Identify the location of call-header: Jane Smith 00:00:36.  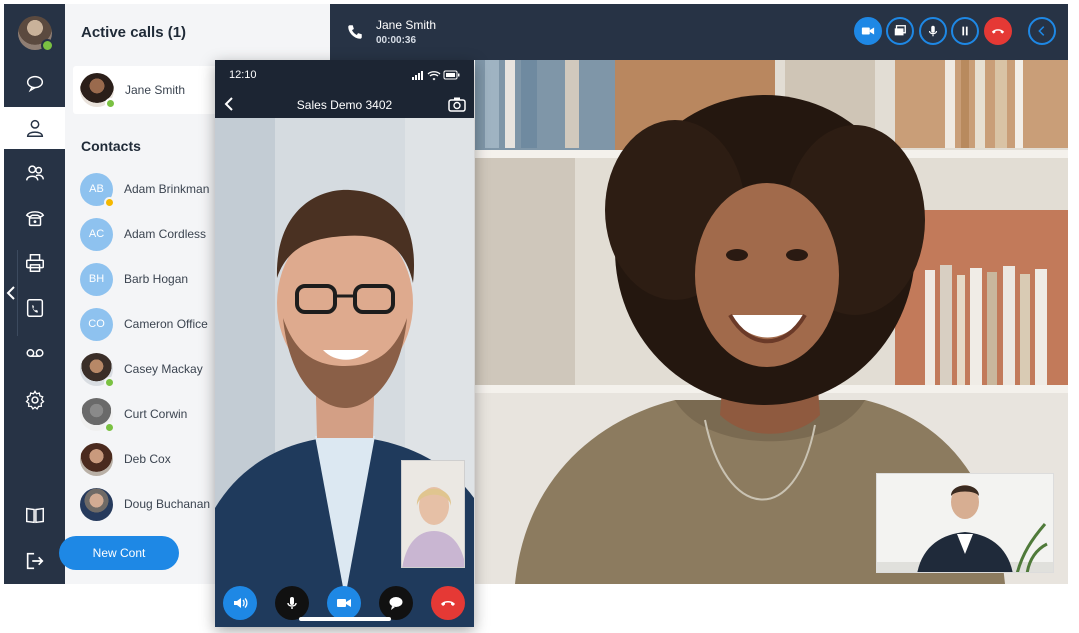
(699, 32).